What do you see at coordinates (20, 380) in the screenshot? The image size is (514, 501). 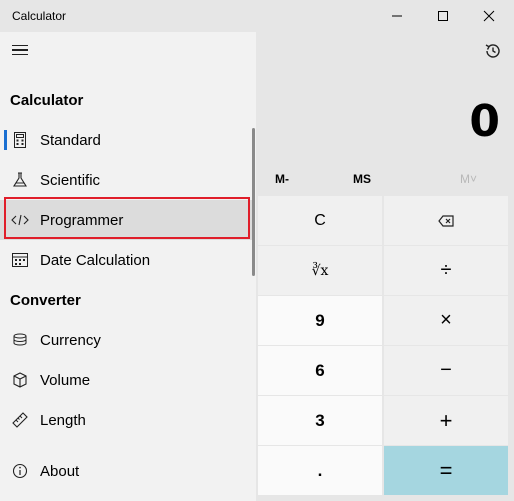 I see `cube-icon` at bounding box center [20, 380].